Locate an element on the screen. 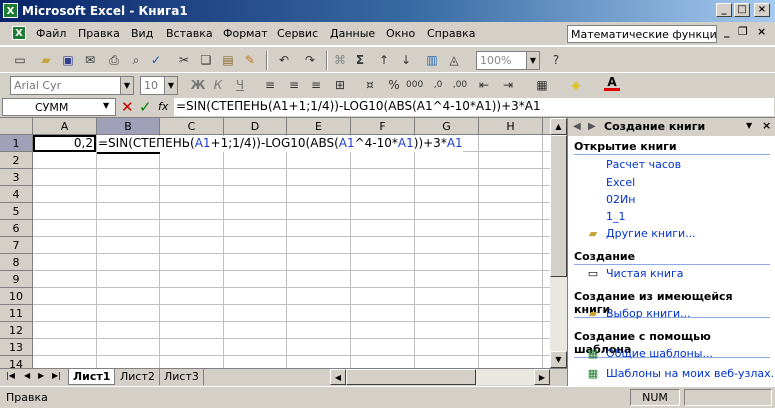  recent-file-link: 1_1 is located at coordinates (616, 216).